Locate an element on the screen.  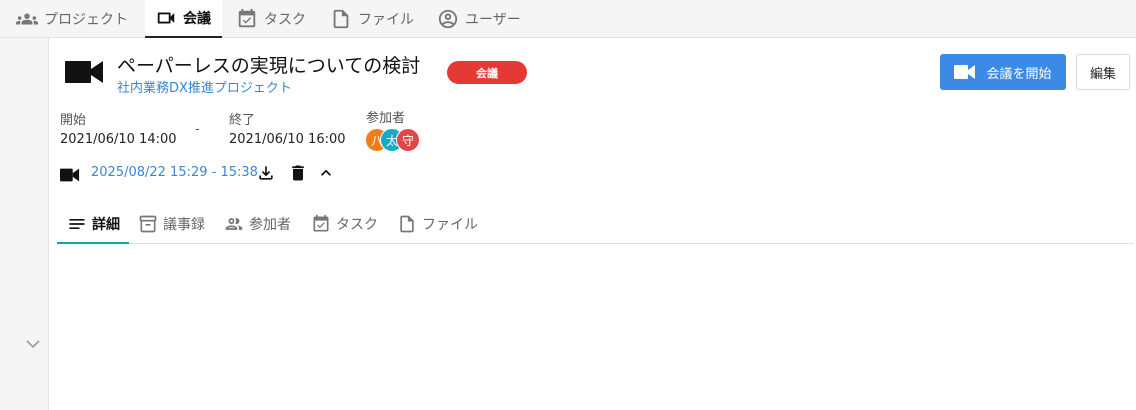
tab-projects: プロジェクト is located at coordinates (72, 18).